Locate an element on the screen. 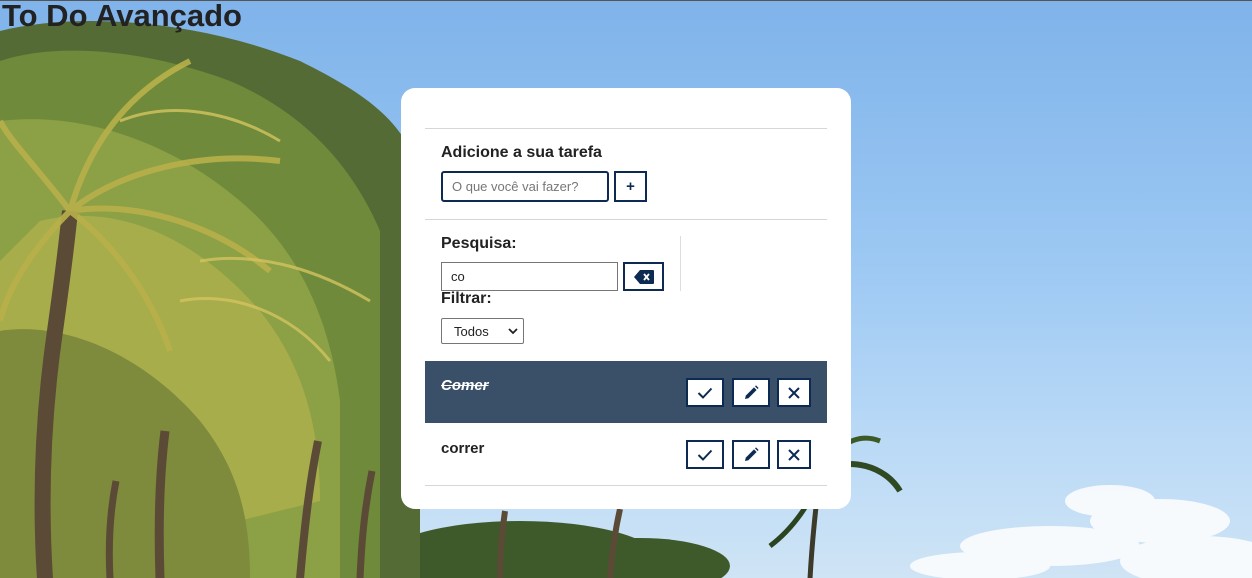  add-task-label: Adicione a sua tarefa is located at coordinates (521, 152).